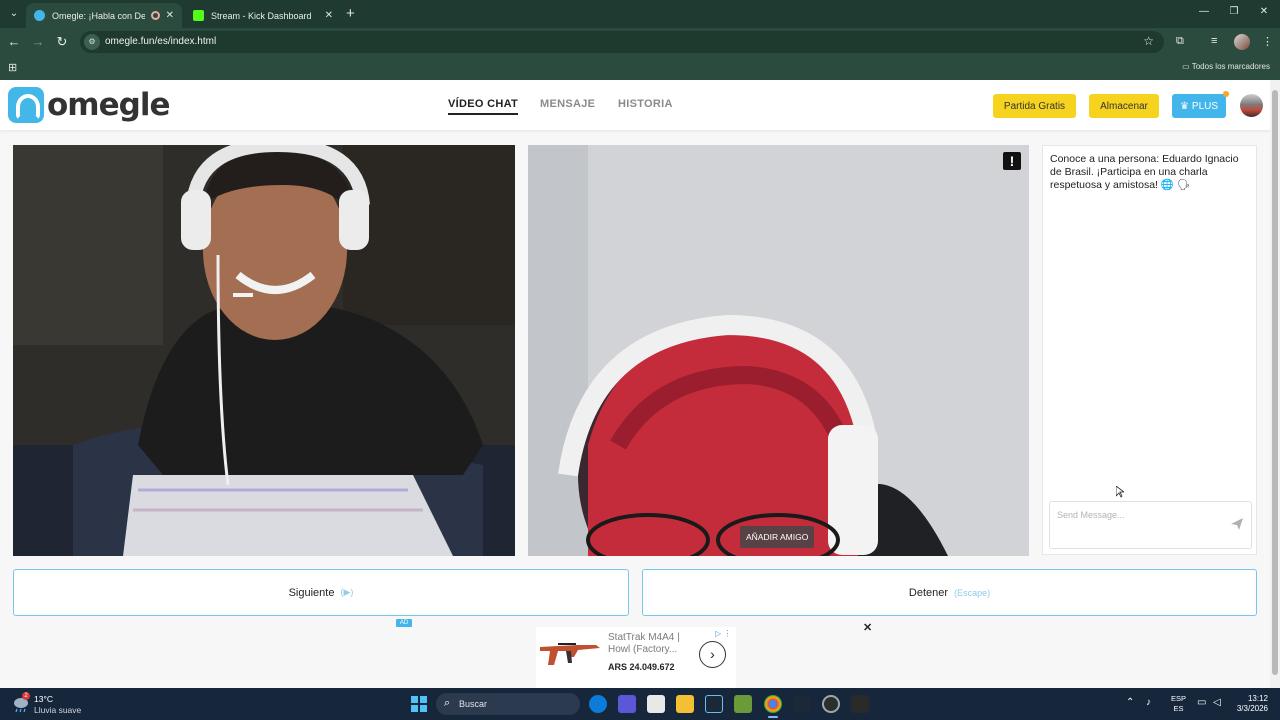 This screenshot has width=1280, height=720. Describe the element at coordinates (1267, 41) in the screenshot. I see `browser-menu-icon: ⋮` at that location.